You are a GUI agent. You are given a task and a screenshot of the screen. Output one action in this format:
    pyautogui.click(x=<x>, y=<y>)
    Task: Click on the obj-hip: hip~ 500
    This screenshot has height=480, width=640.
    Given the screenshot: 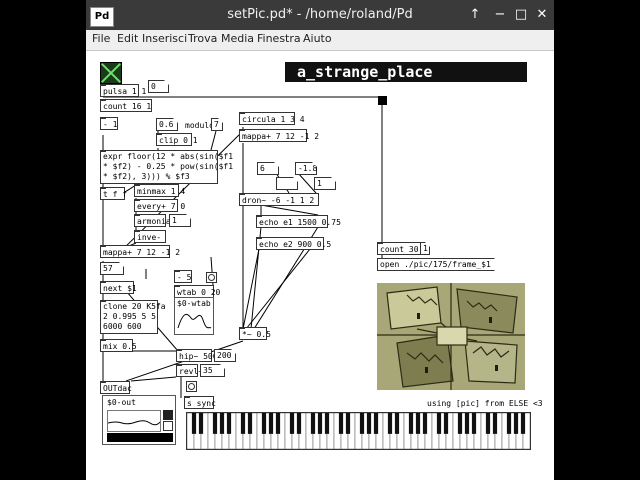 What is the action you would take?
    pyautogui.click(x=197, y=355)
    